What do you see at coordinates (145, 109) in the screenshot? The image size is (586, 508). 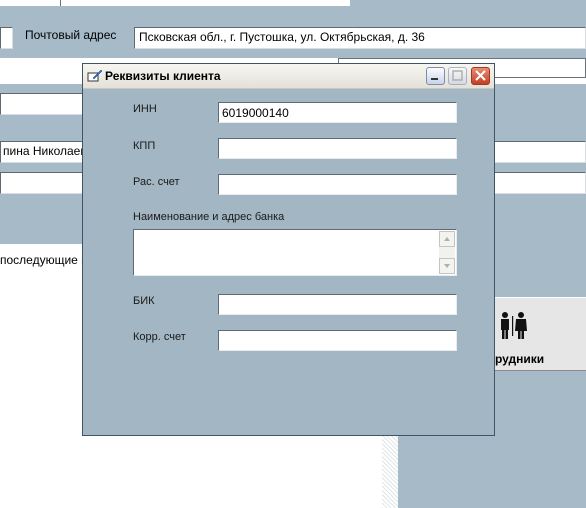 I see `inn-label: ИНН` at bounding box center [145, 109].